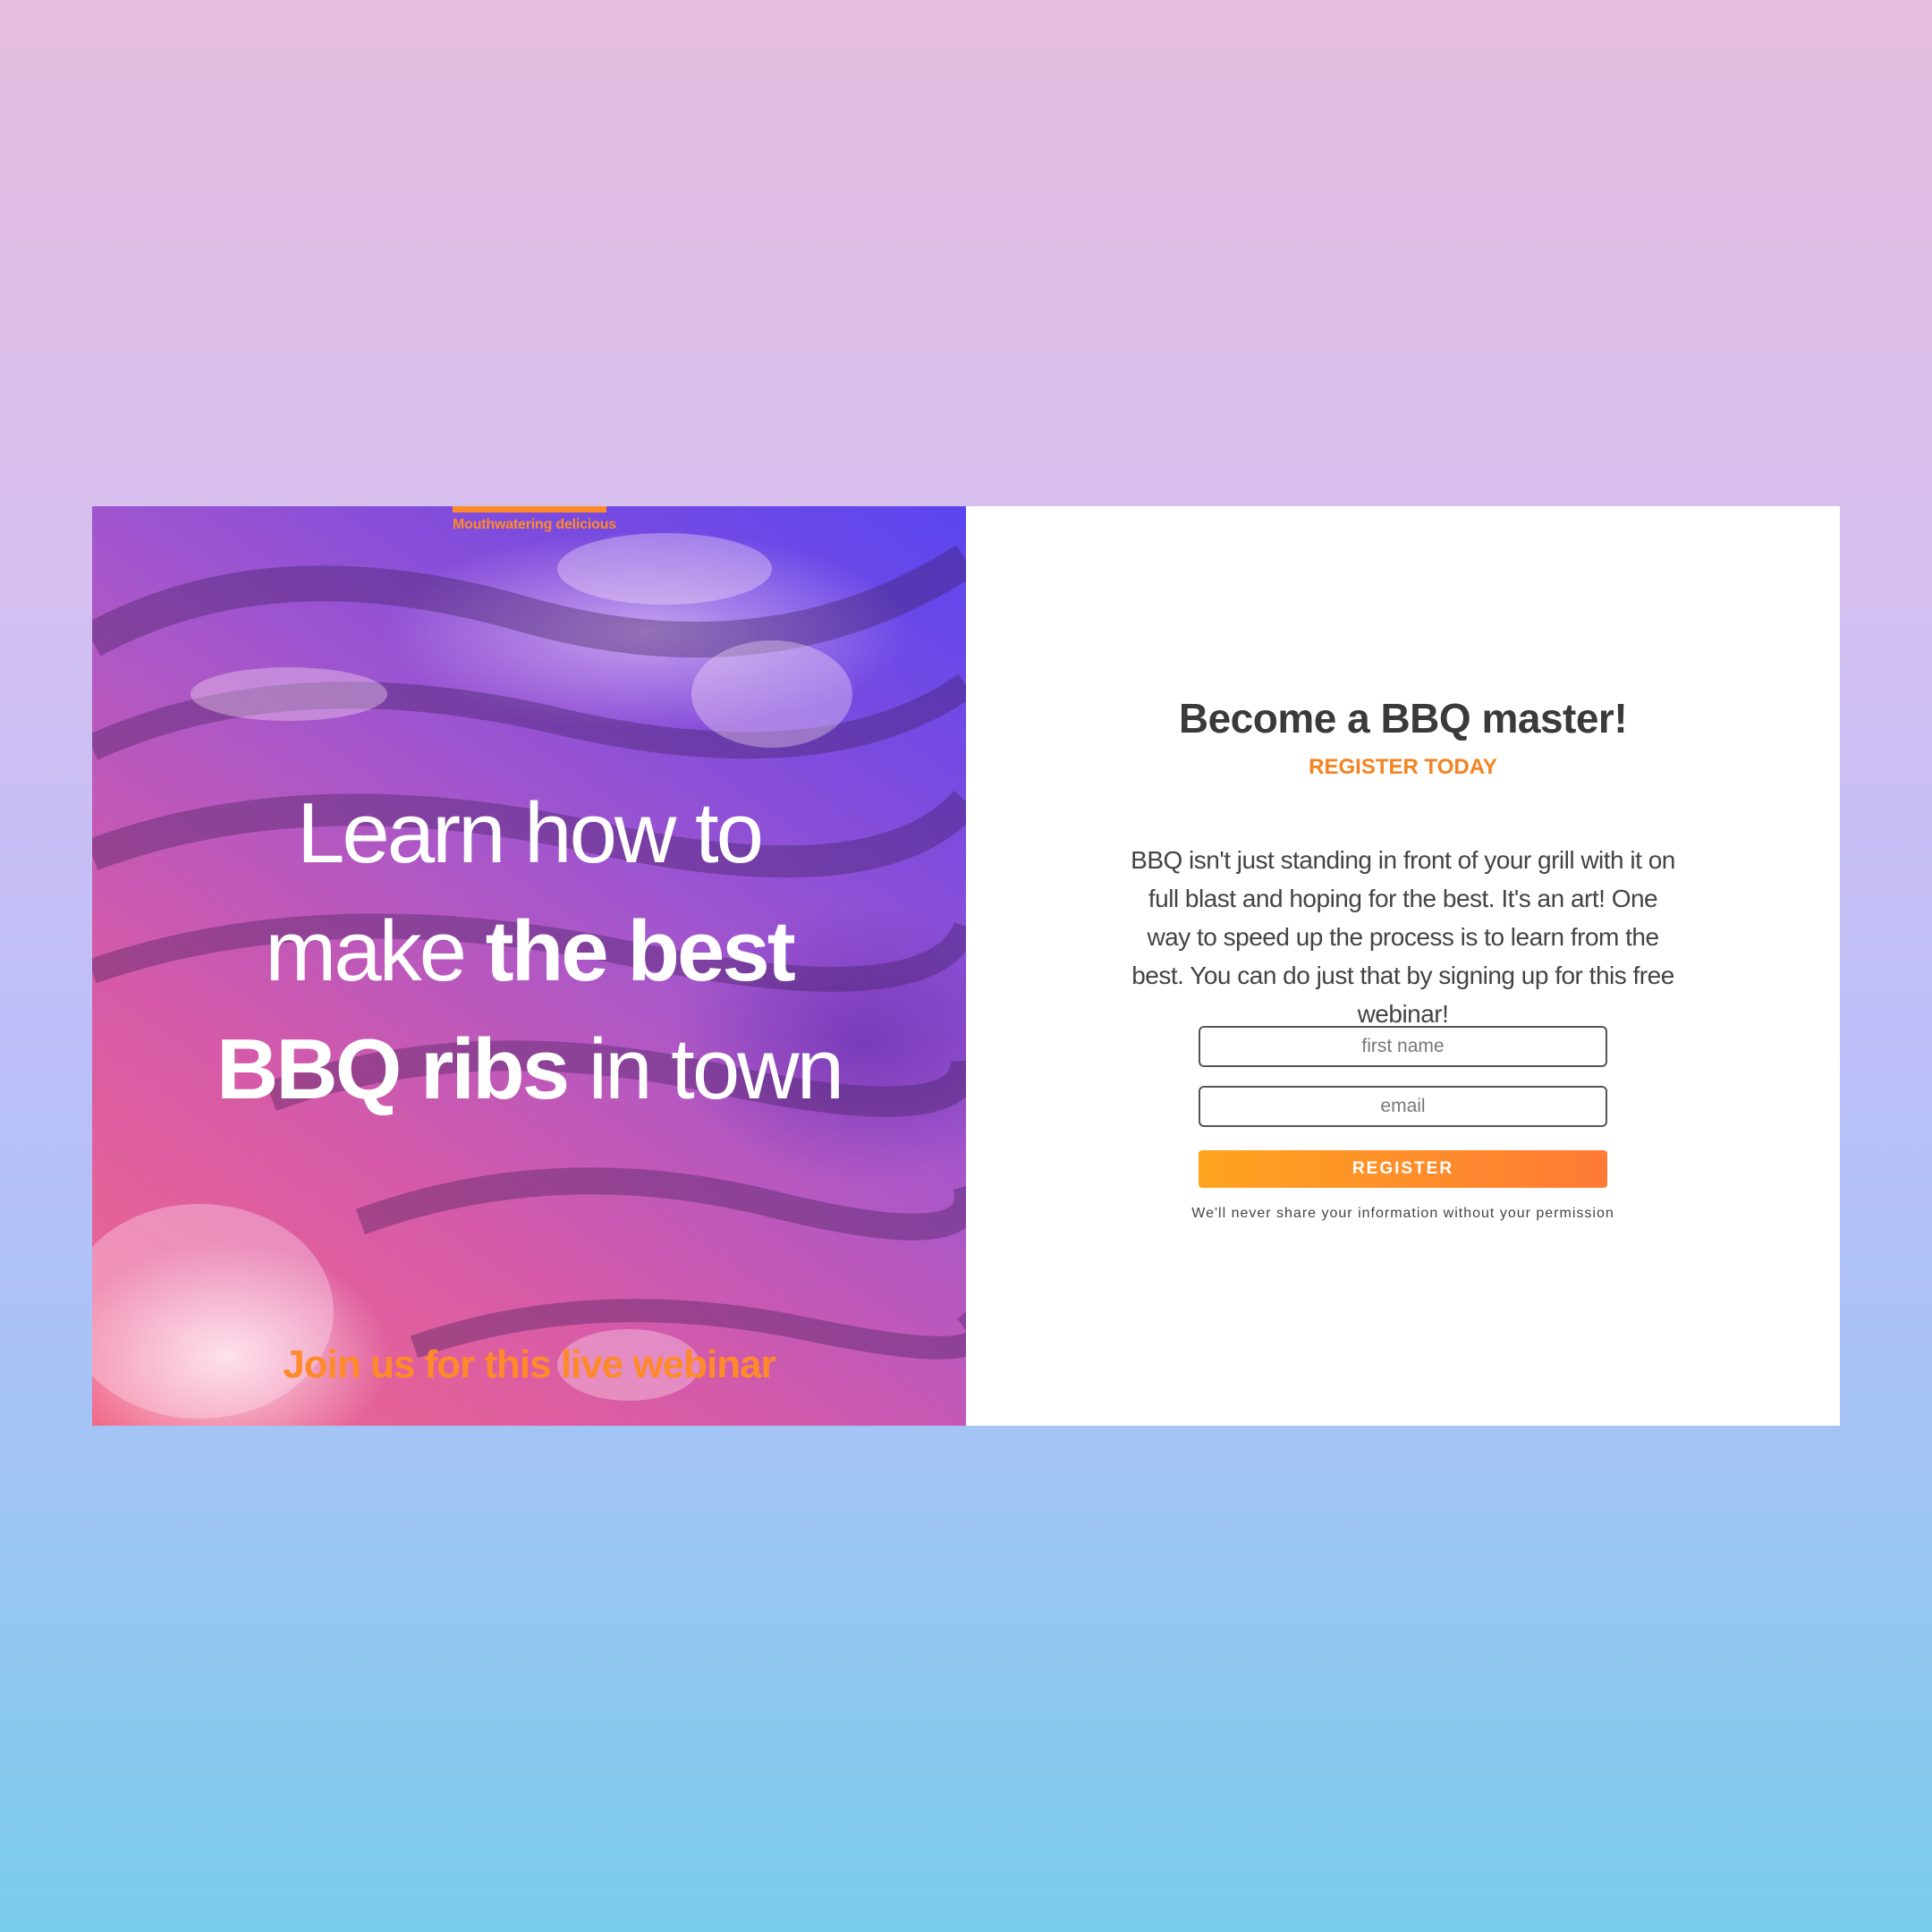 The height and width of the screenshot is (1932, 1932). I want to click on headline-line-2-bold: the best, so click(640, 951).